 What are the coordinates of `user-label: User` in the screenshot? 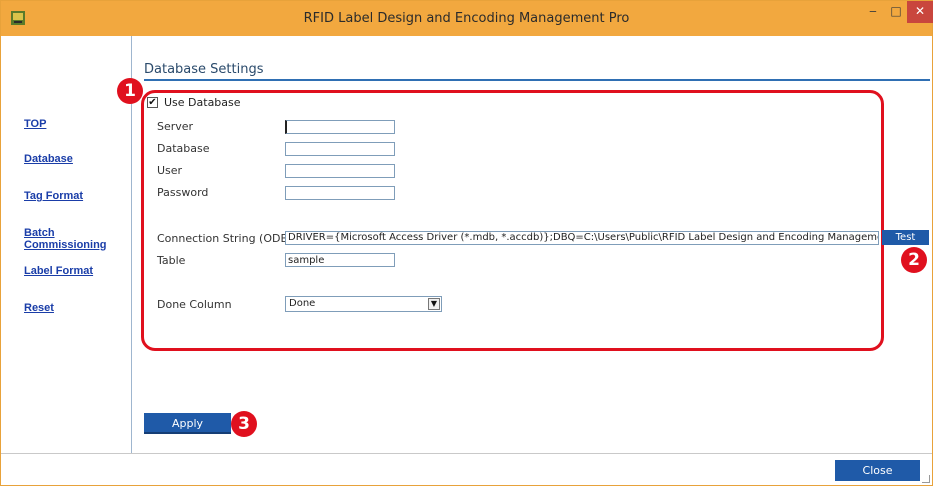 It's located at (170, 170).